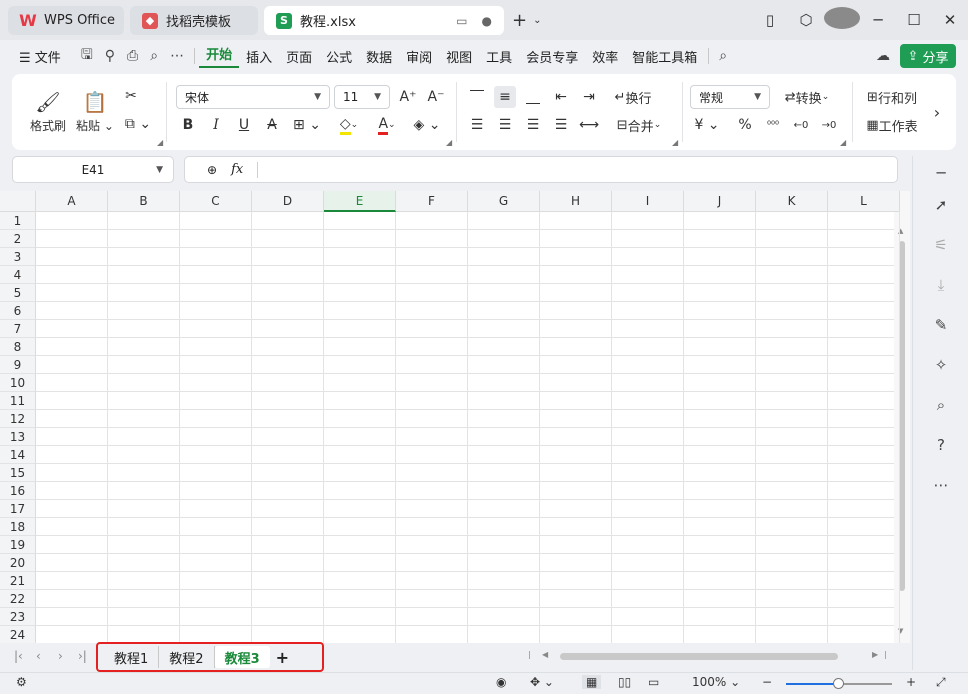 The height and width of the screenshot is (694, 968). Describe the element at coordinates (561, 125) in the screenshot. I see `justify-button: ☰` at that location.